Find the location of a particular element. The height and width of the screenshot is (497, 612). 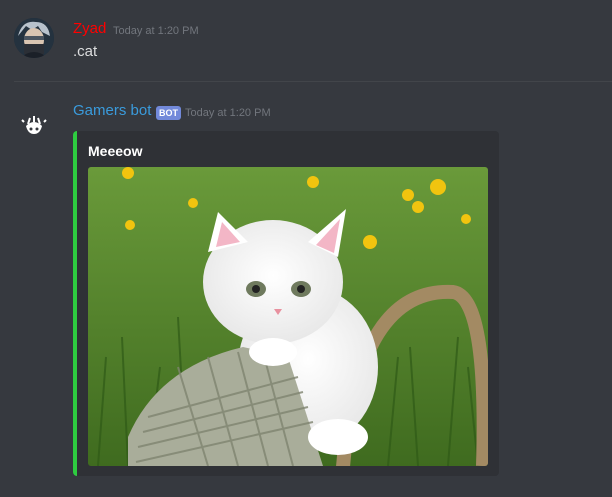

embed-accent-bar is located at coordinates (75, 303).